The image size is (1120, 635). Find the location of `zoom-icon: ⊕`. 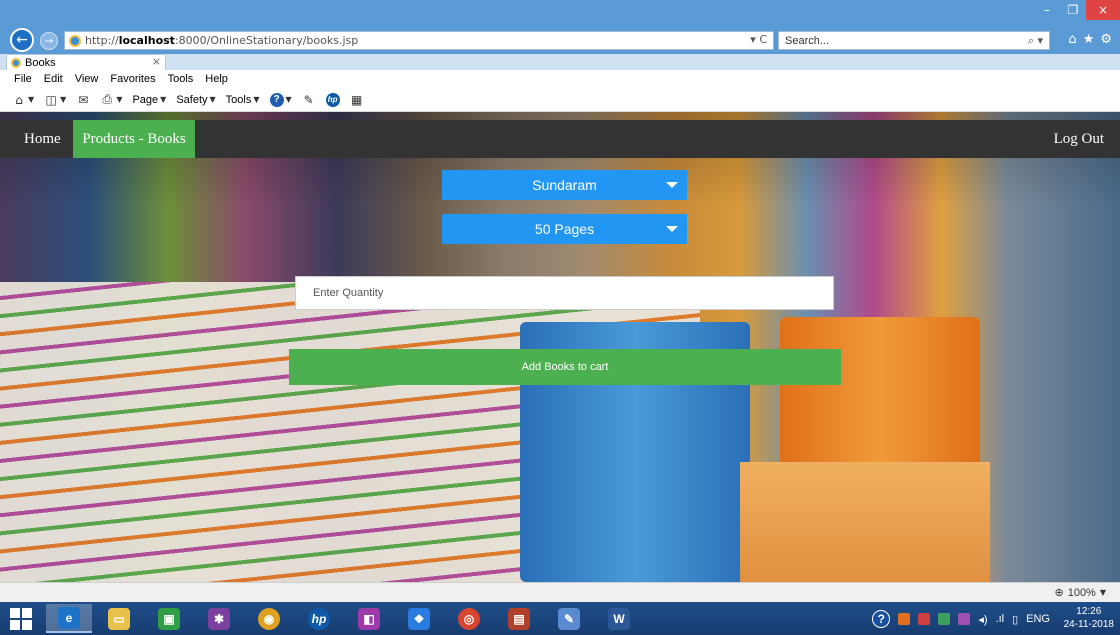

zoom-icon: ⊕ is located at coordinates (1059, 593).